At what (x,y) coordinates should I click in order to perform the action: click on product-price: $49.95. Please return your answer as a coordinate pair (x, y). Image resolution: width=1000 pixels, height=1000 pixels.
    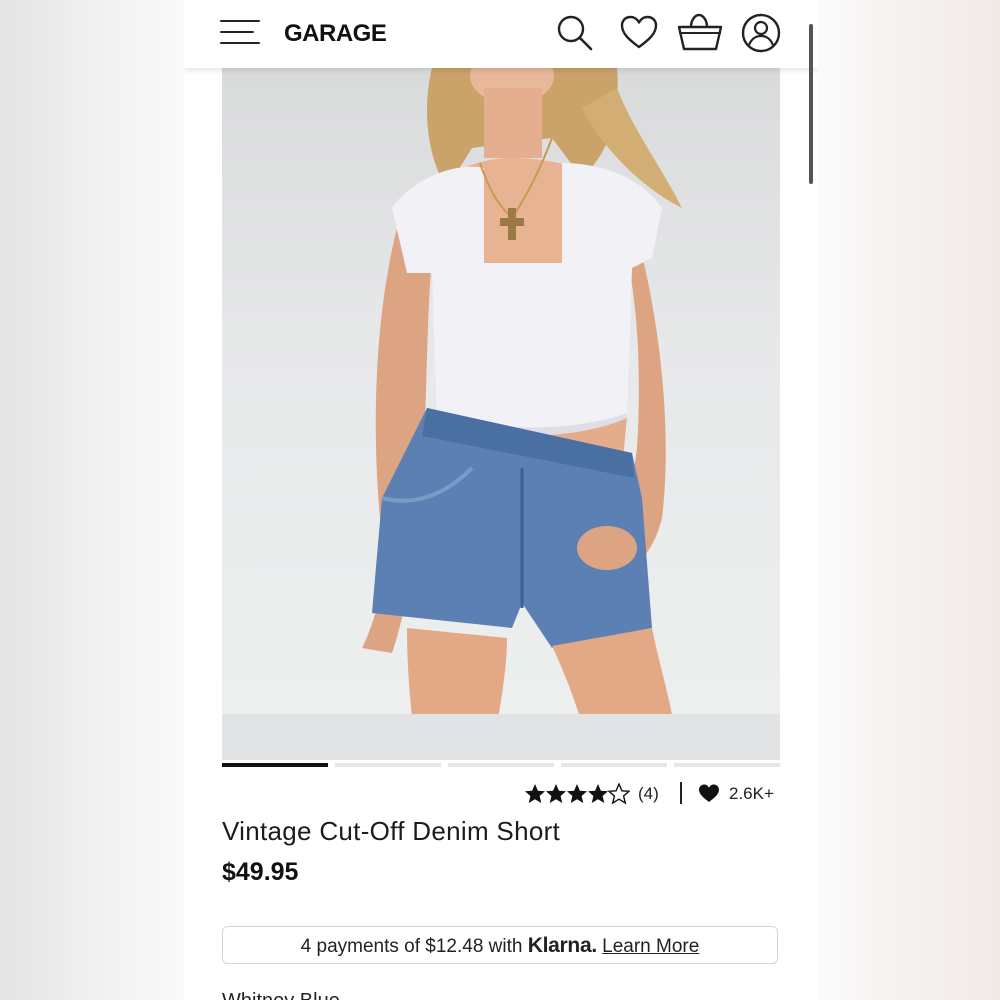
    Looking at the image, I should click on (260, 872).